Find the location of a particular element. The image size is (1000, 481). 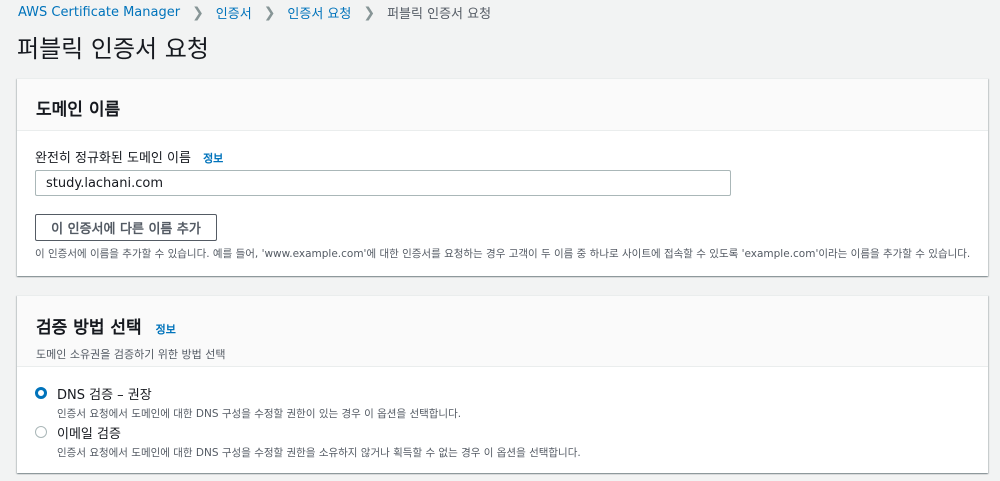

fqdn-label-text: 완전히 정규화된 도메인 이름 is located at coordinates (113, 158).